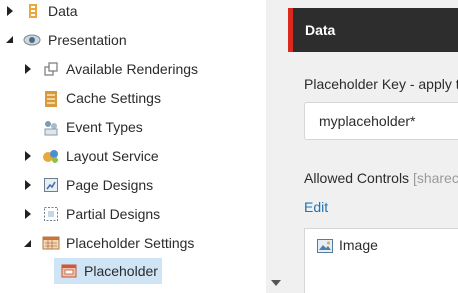  I want to click on tree-item-placeholder: Placeholder, so click(121, 271).